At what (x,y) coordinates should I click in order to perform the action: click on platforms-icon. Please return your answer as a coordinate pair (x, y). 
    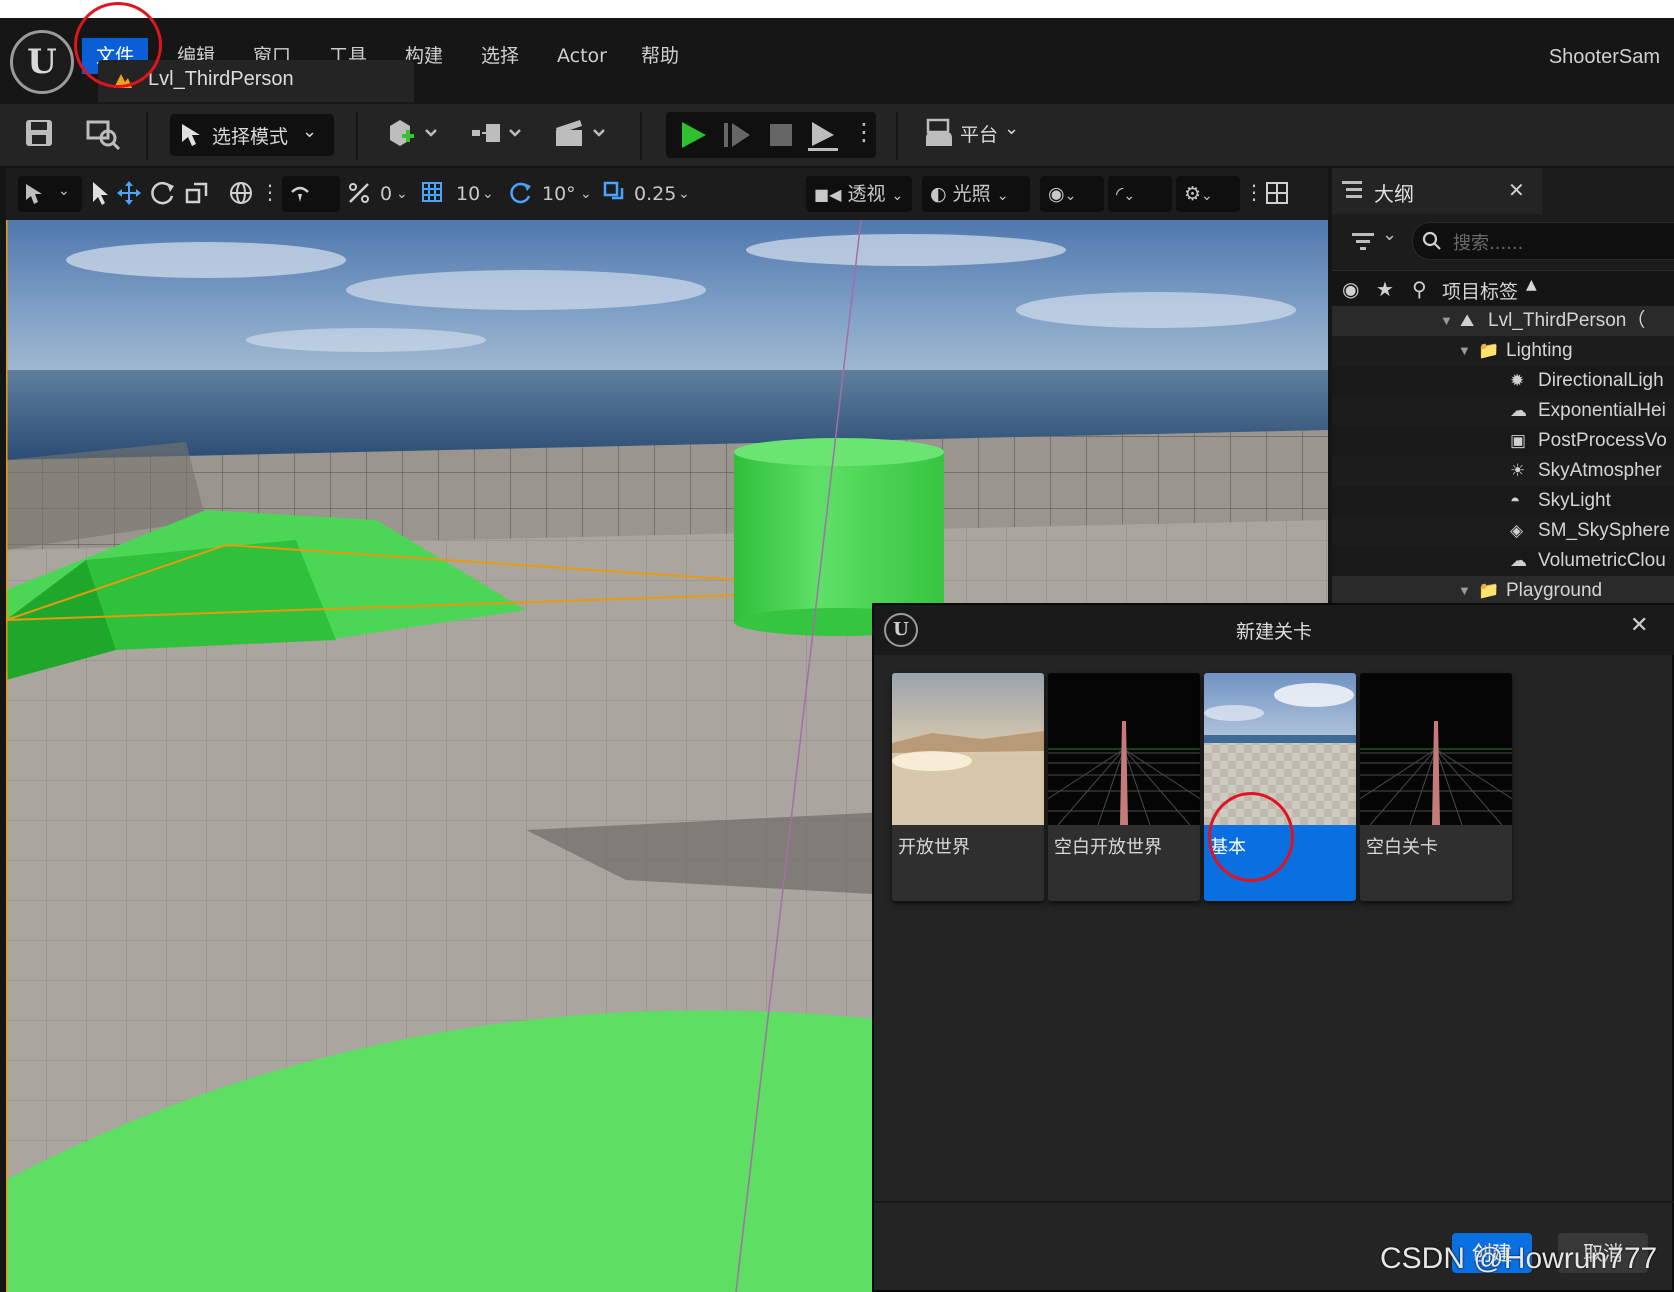
    Looking at the image, I should click on (939, 133).